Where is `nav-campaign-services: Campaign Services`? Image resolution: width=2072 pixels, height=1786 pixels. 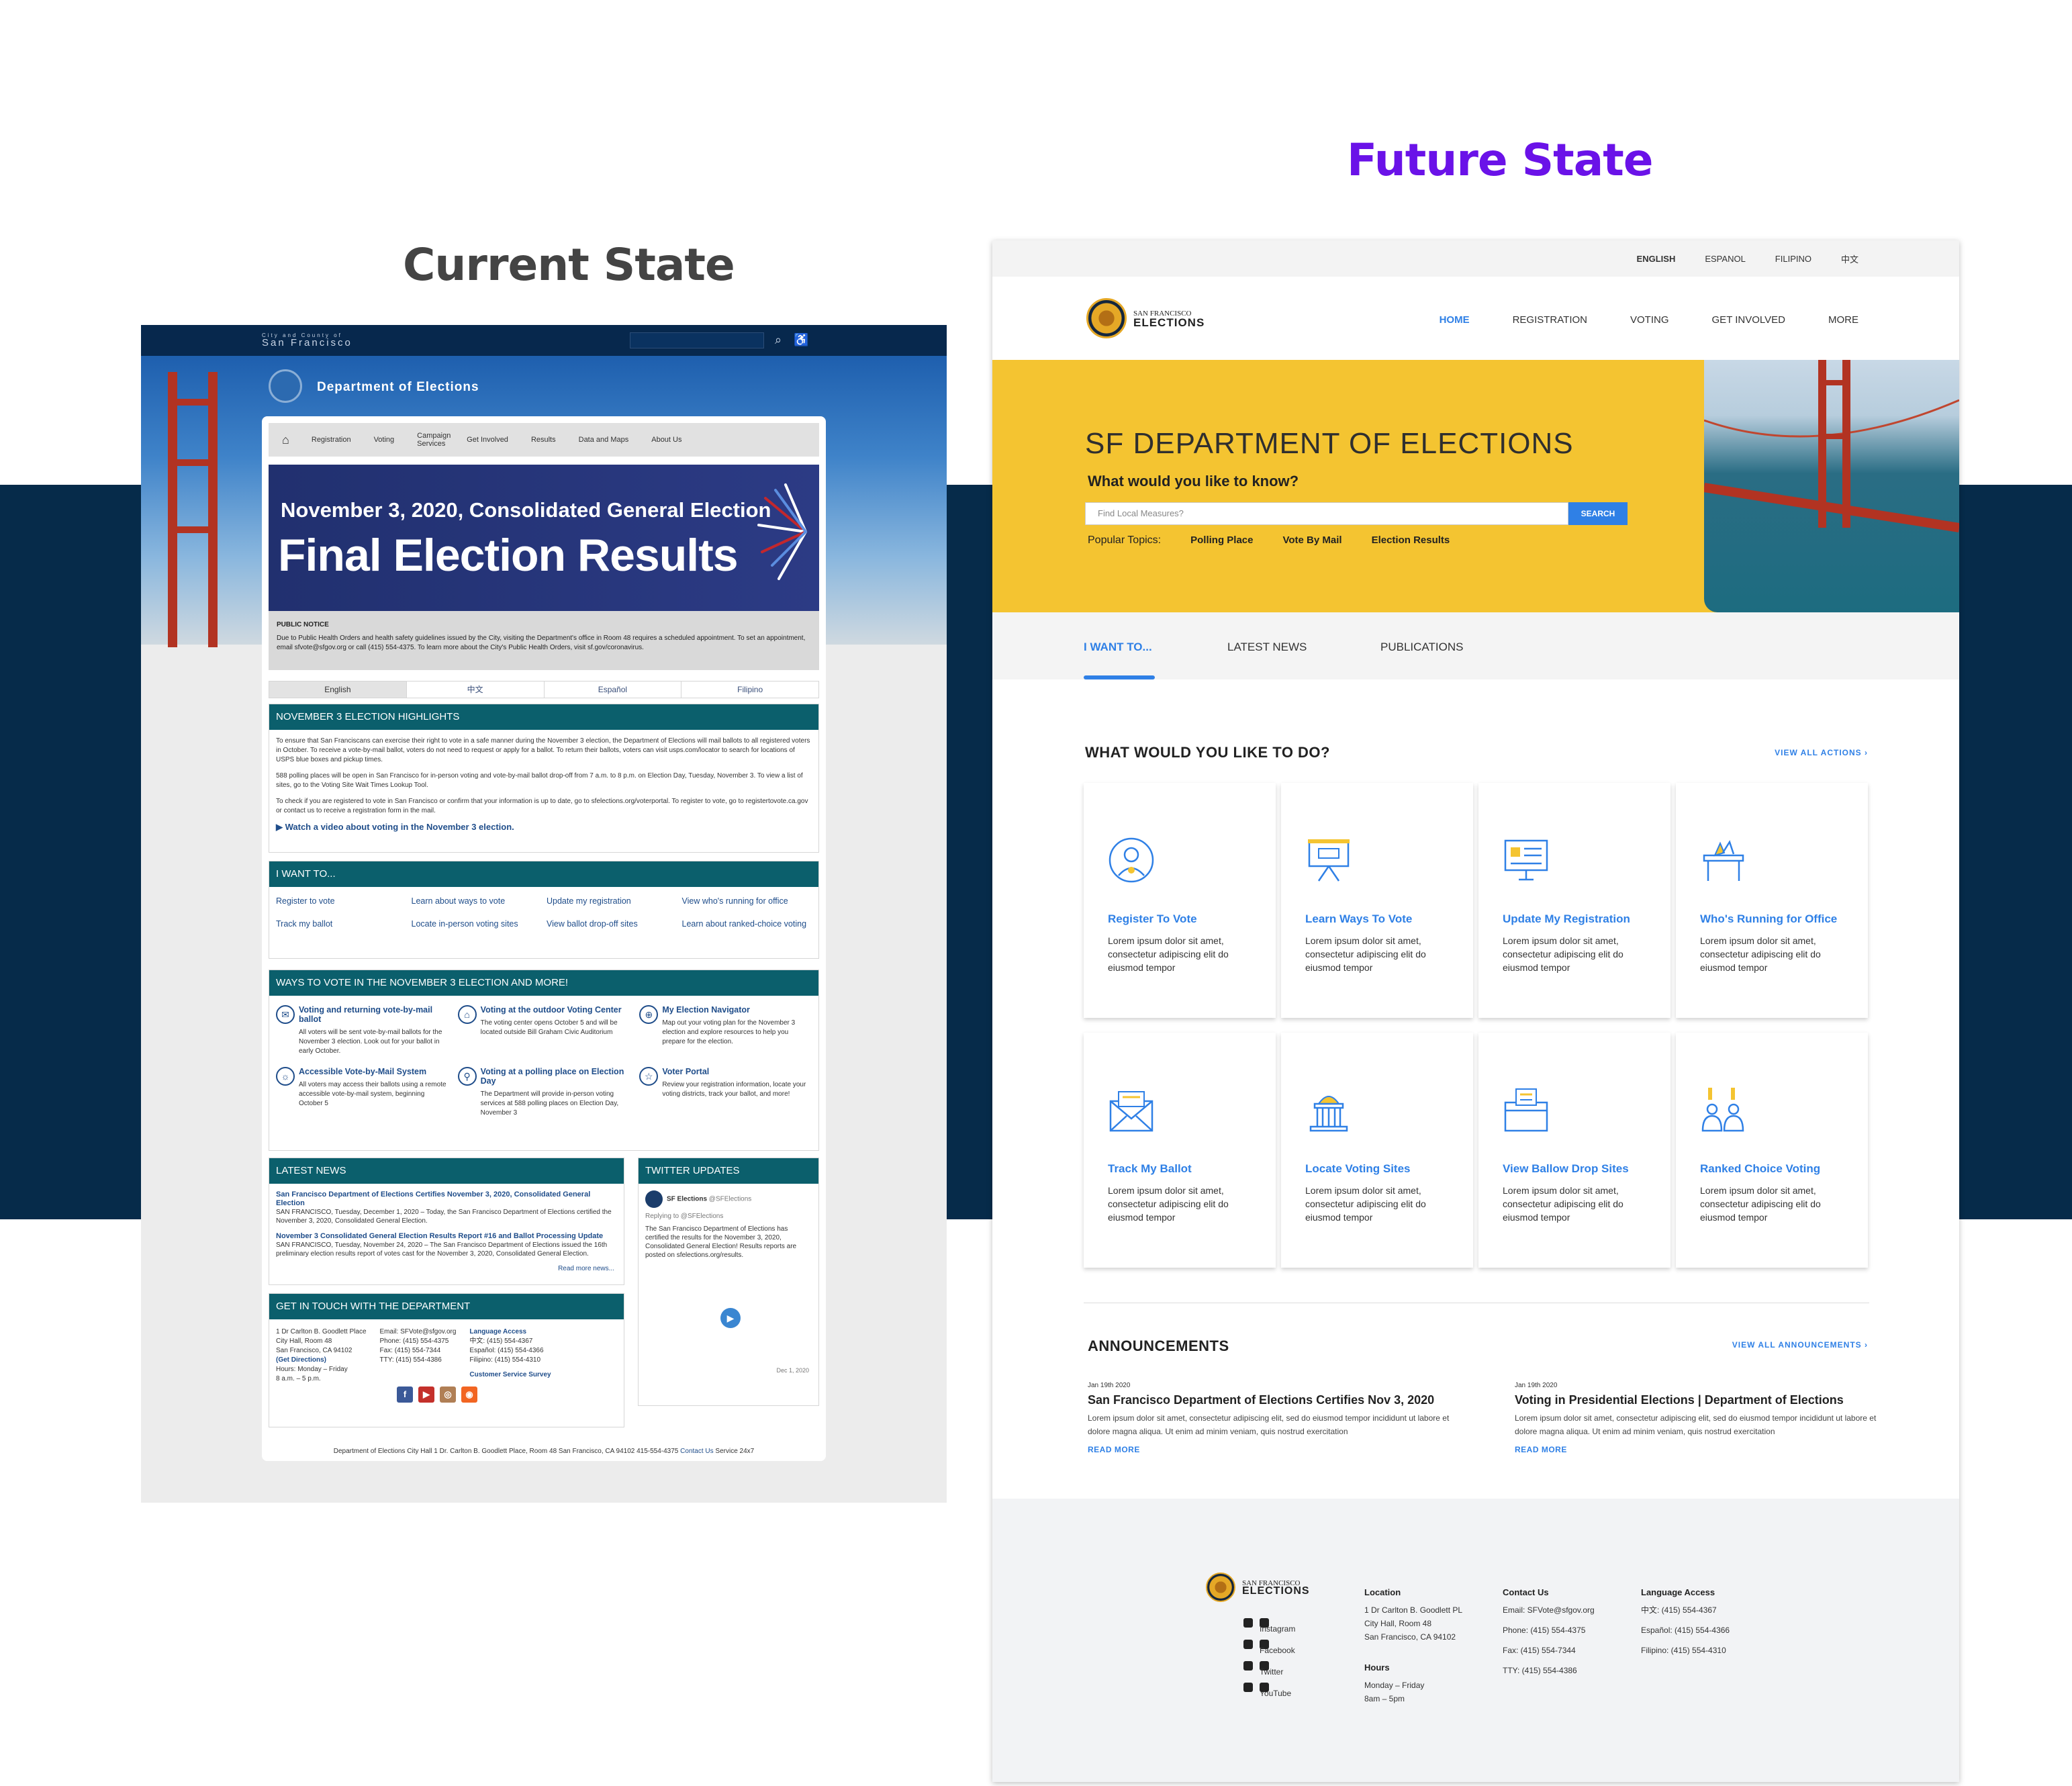
nav-campaign-services: Campaign Services is located at coordinates (431, 440).